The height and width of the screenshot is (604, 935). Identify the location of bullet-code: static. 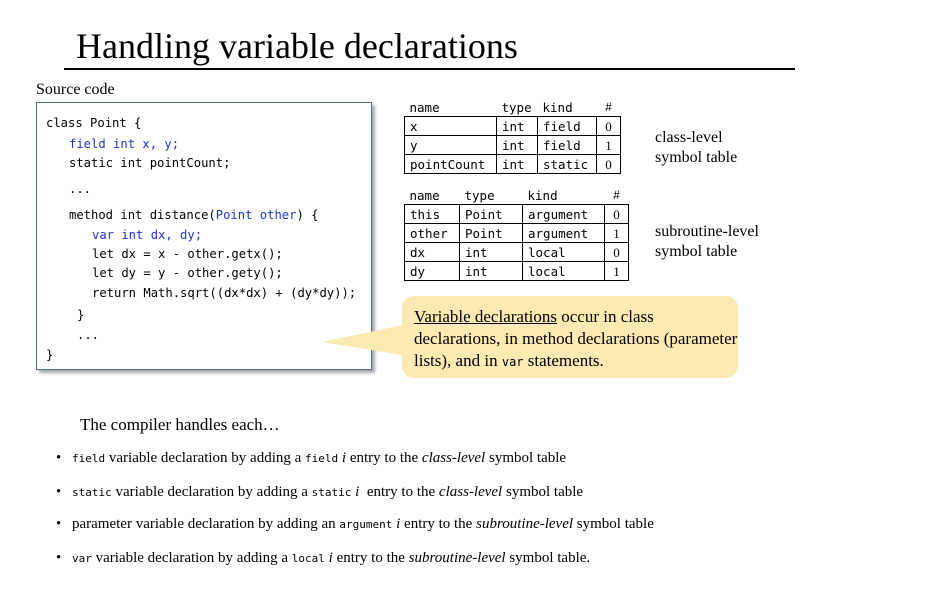
(92, 492).